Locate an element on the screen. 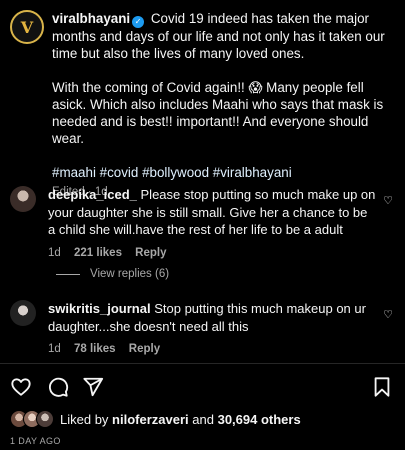 This screenshot has width=405, height=450. comment-username: swikritis_journal is located at coordinates (99, 308).